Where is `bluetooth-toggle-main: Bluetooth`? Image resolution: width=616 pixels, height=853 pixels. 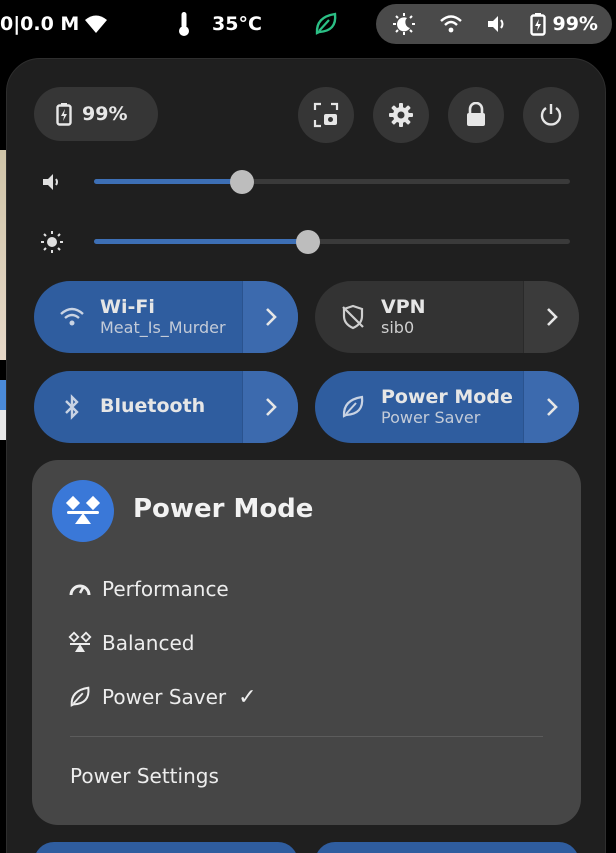 bluetooth-toggle-main: Bluetooth is located at coordinates (138, 407).